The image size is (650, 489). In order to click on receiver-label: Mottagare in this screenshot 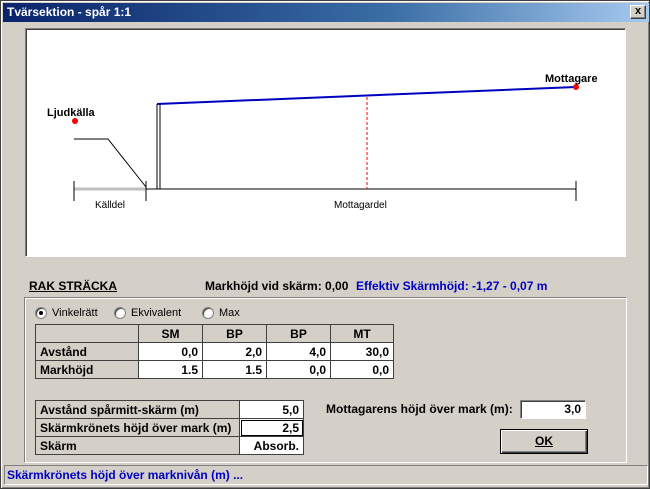, I will do `click(571, 79)`.